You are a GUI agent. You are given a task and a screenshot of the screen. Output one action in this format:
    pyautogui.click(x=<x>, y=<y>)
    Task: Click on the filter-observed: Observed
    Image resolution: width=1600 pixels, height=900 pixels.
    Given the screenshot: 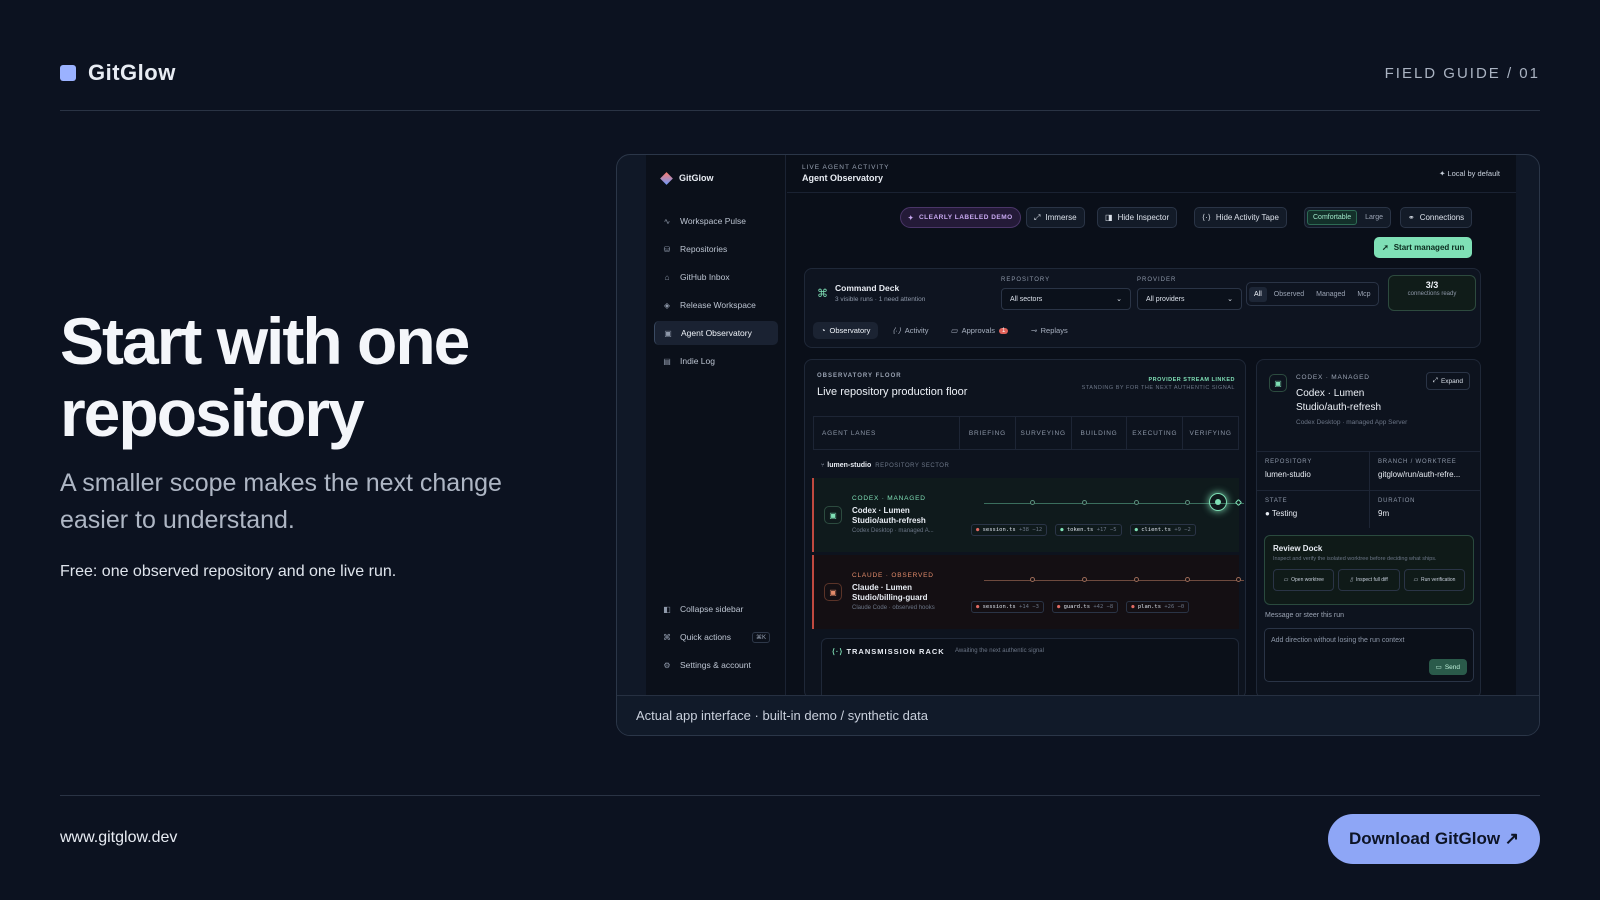 What is the action you would take?
    pyautogui.click(x=1289, y=294)
    